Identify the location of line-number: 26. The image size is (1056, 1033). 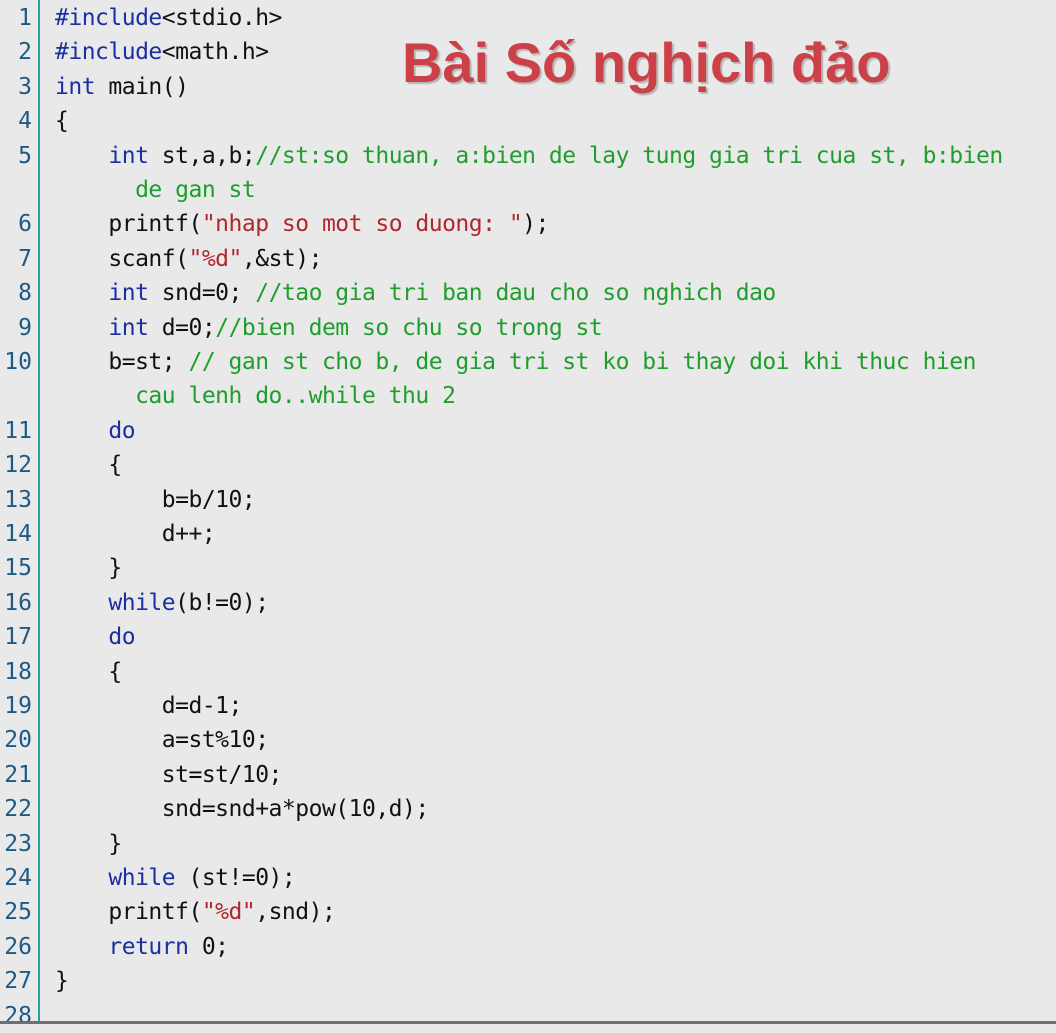
(18, 946).